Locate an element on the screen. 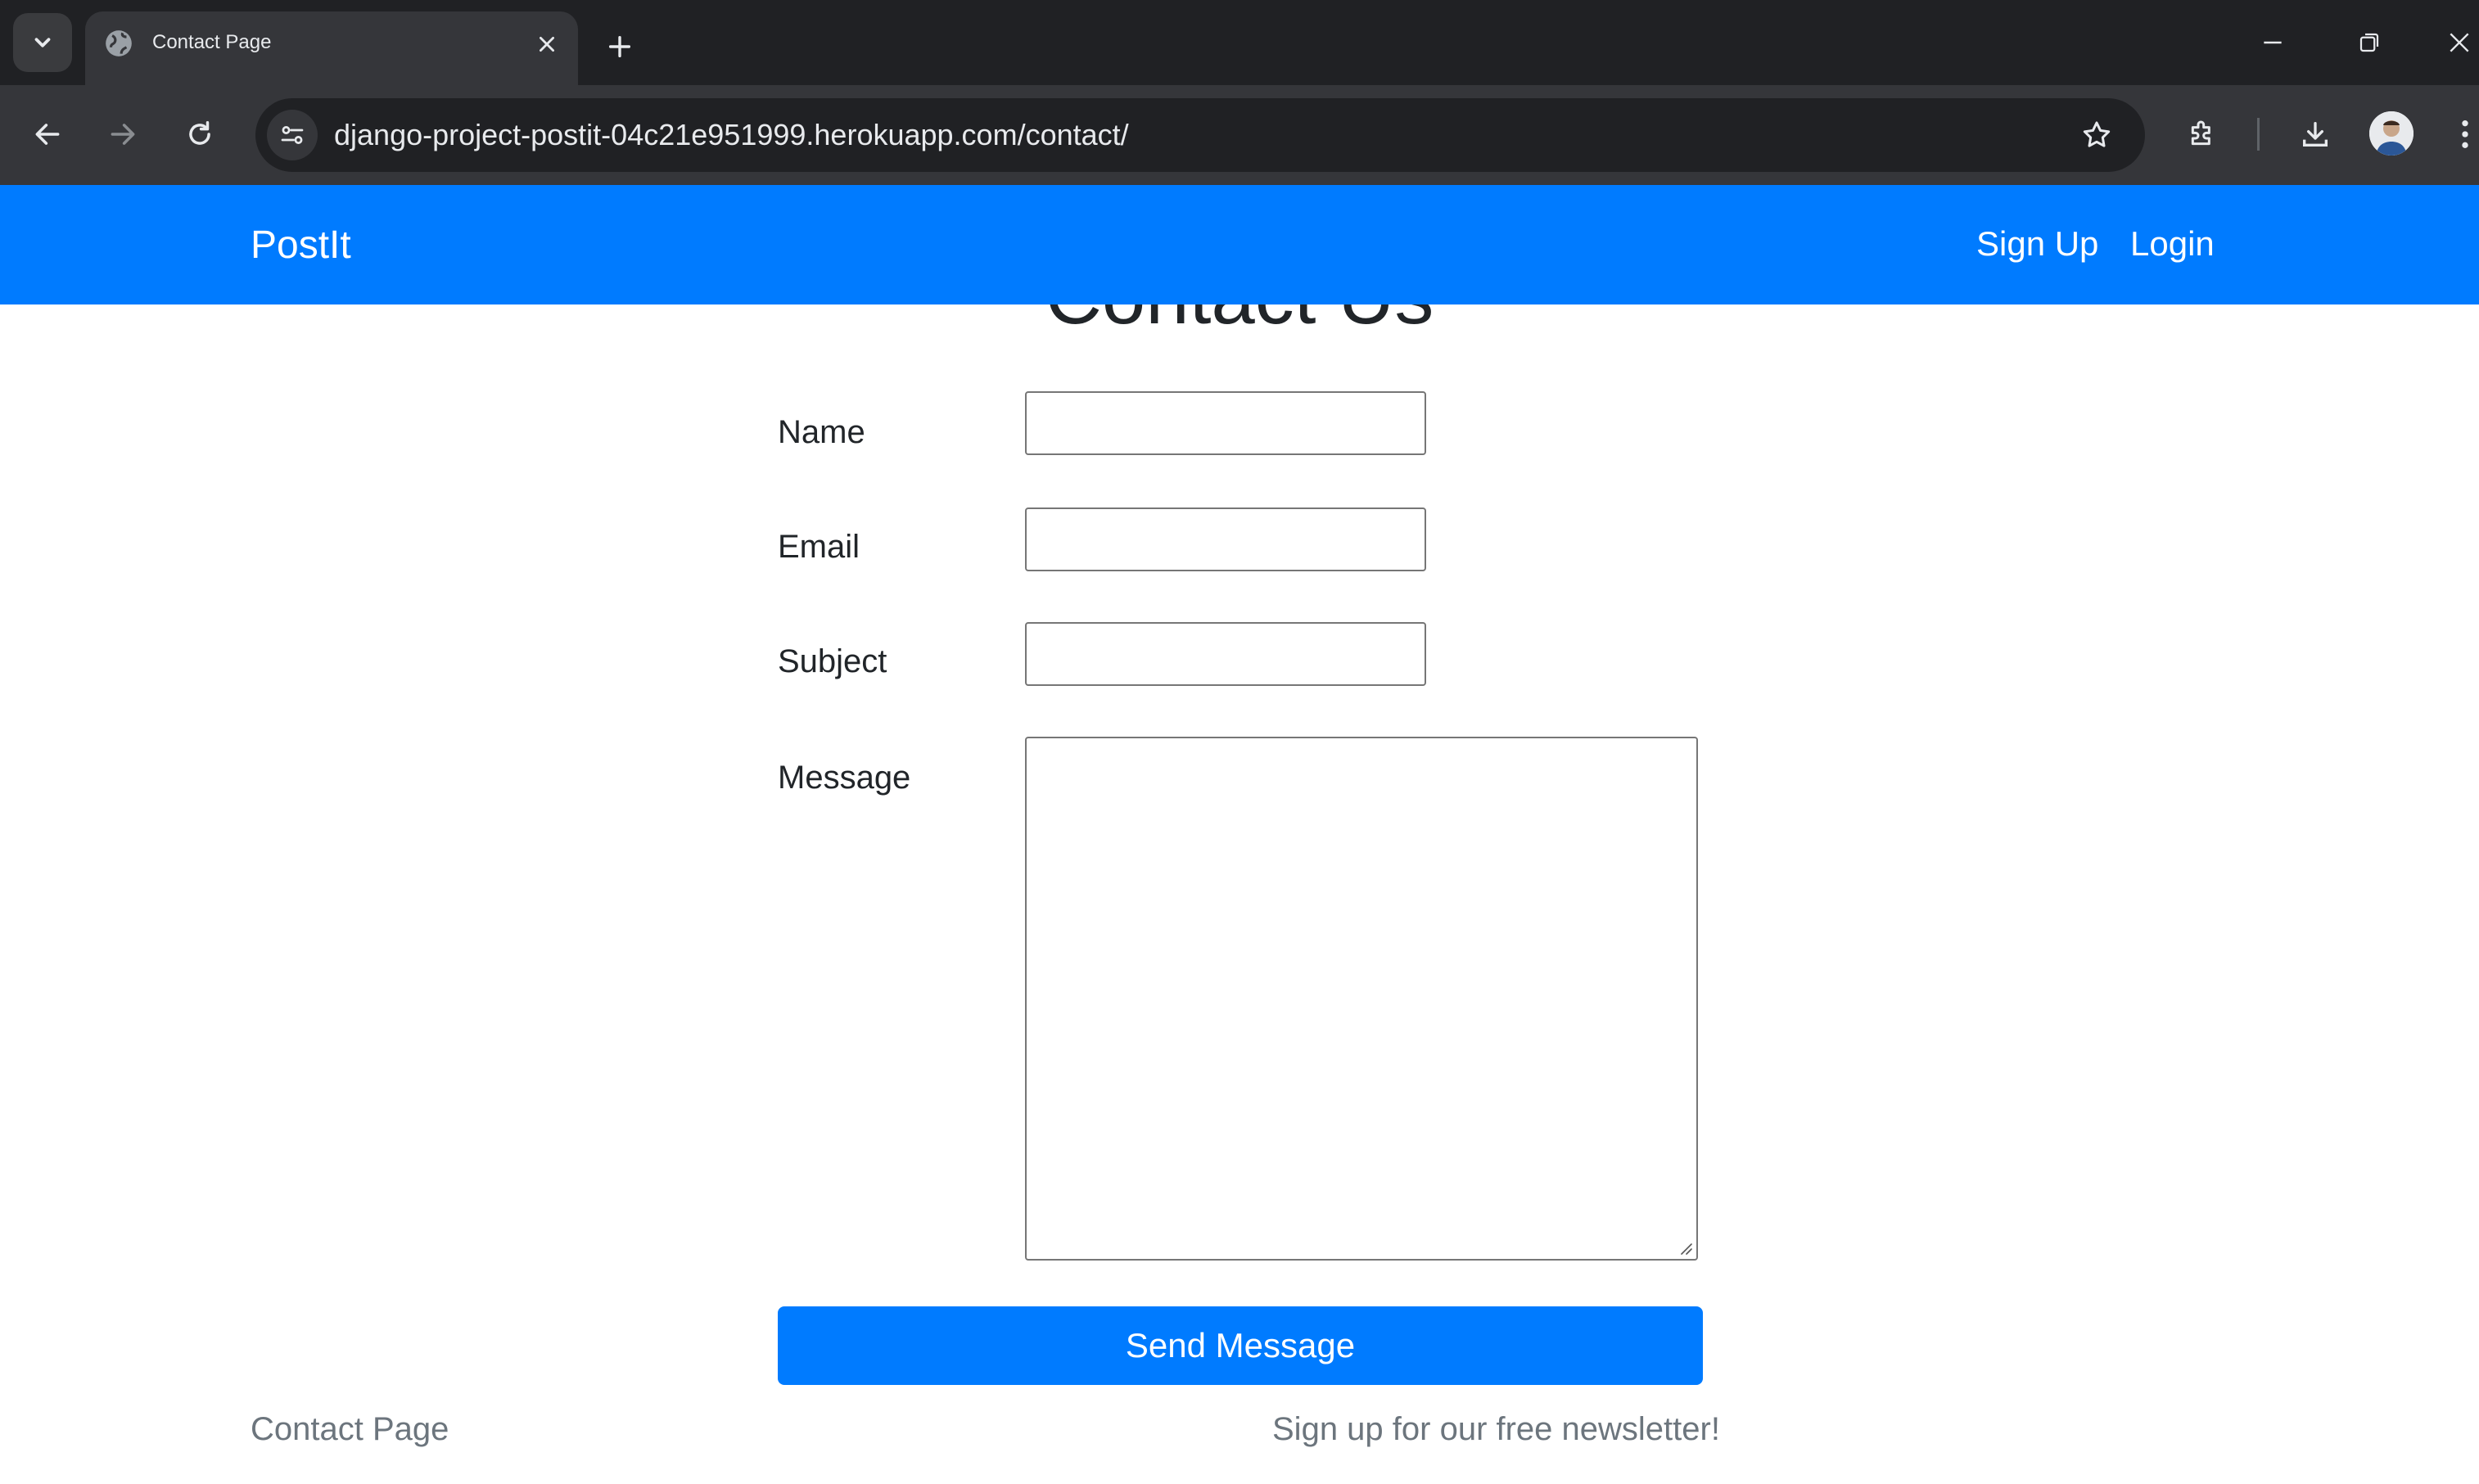  subject-field is located at coordinates (1225, 654).